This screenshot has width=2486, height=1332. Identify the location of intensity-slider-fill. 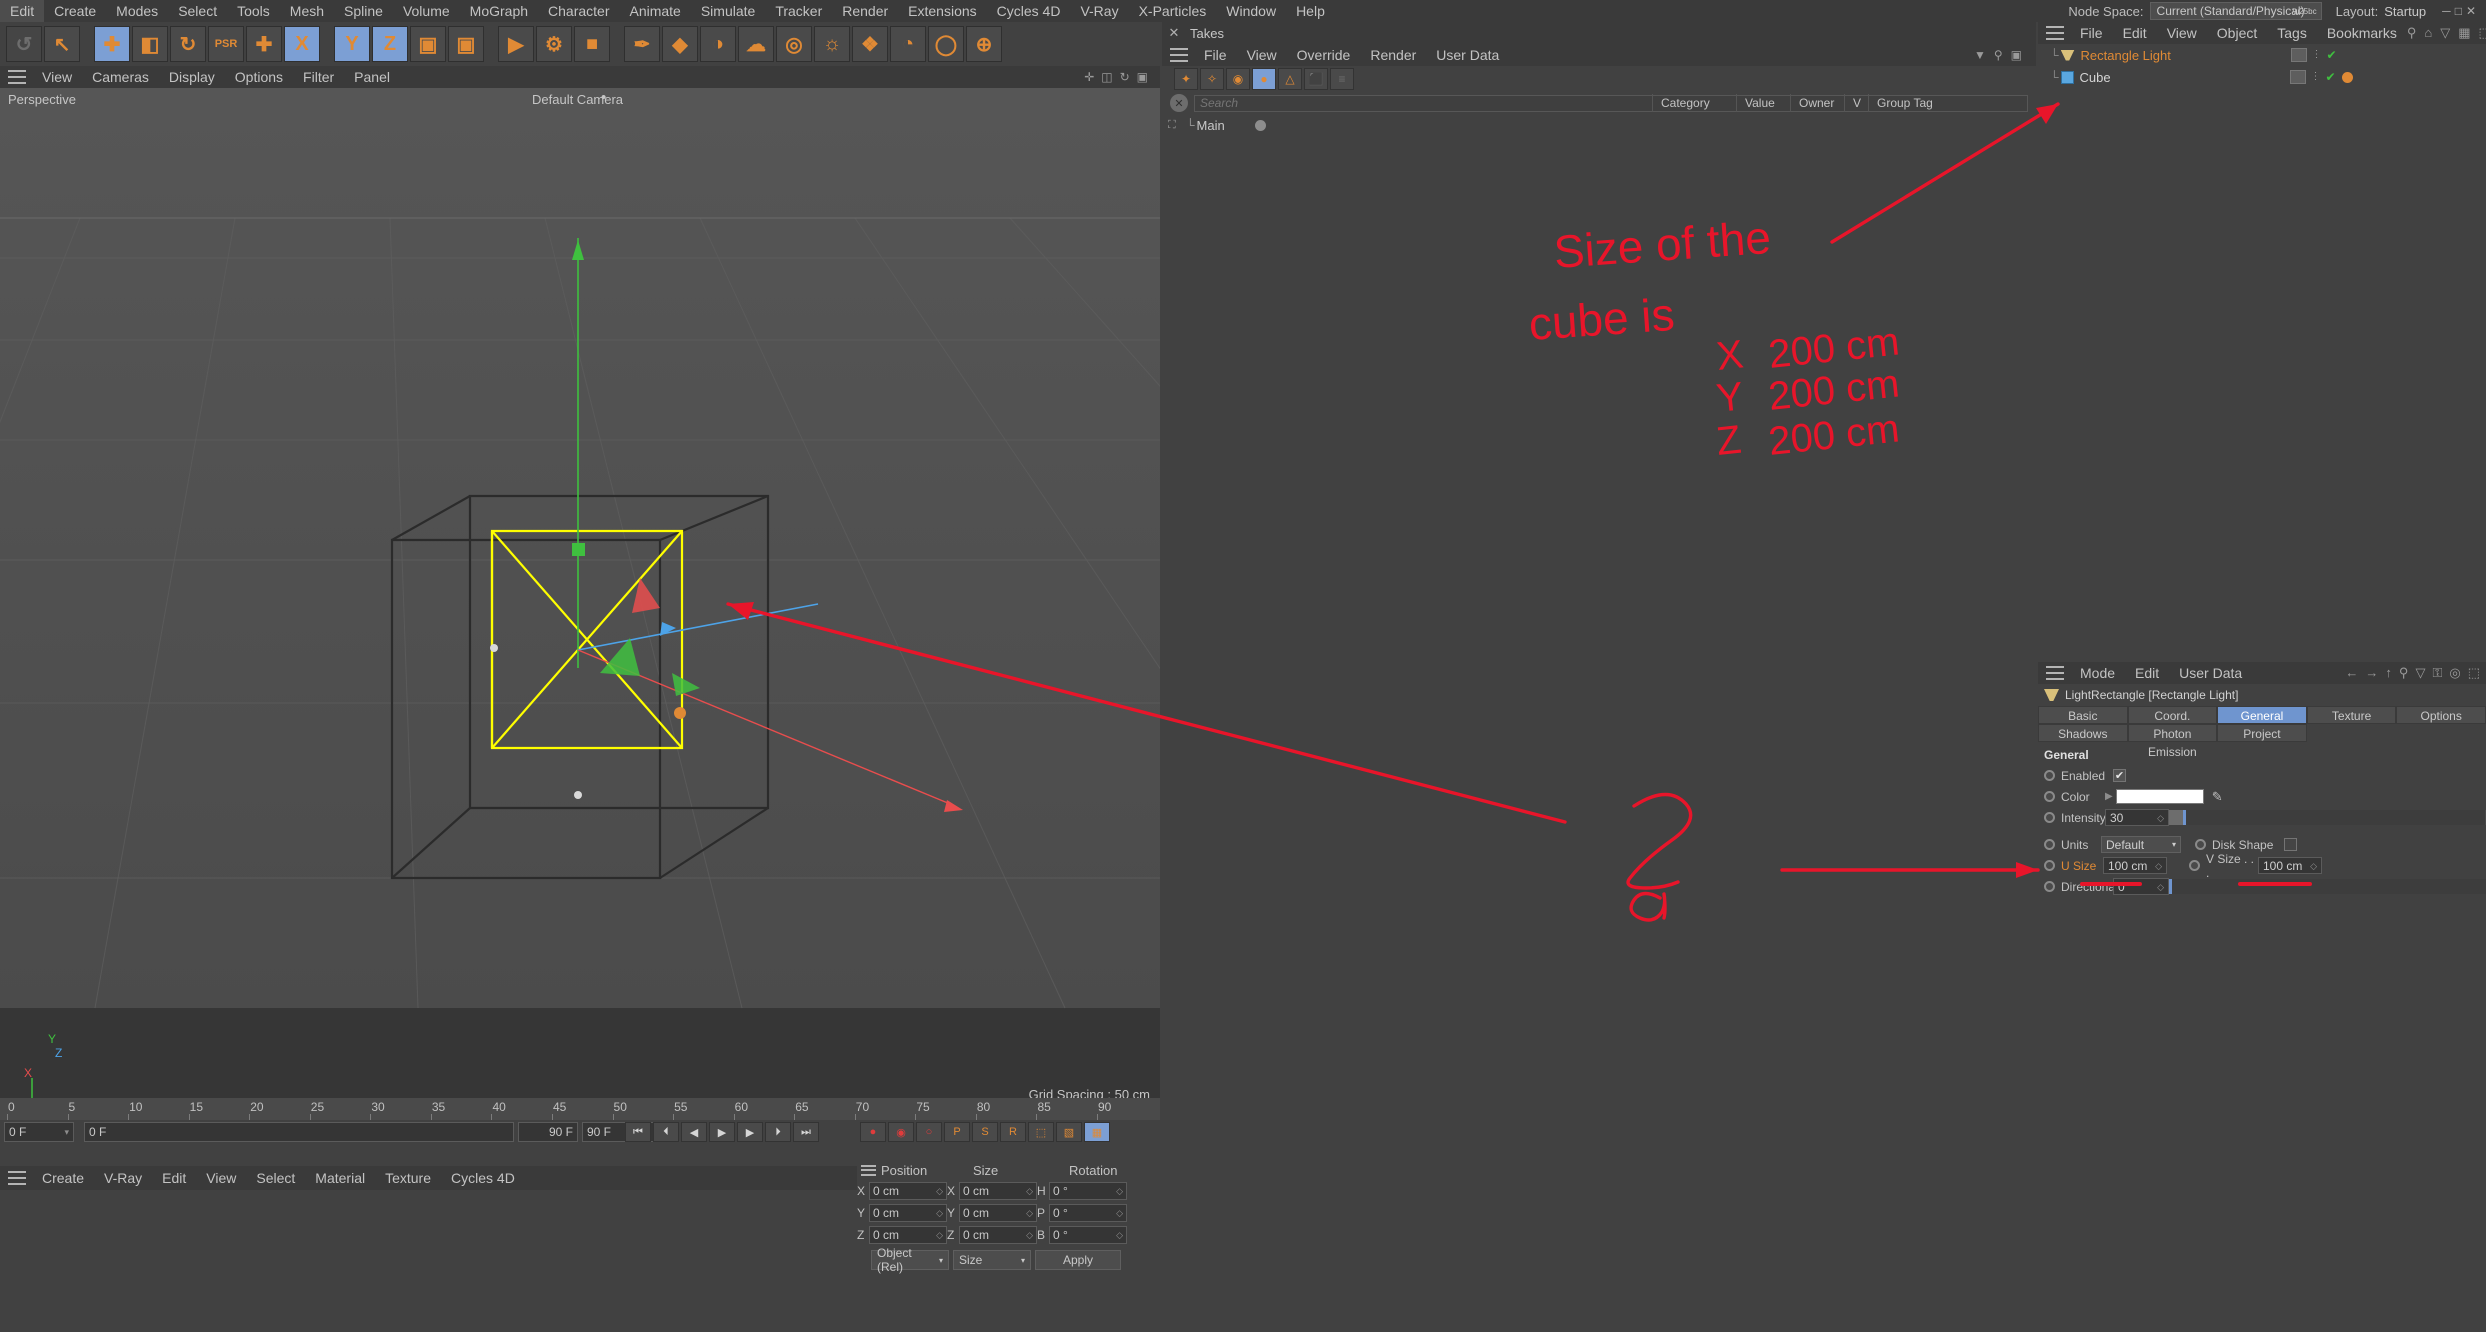
(2176, 817).